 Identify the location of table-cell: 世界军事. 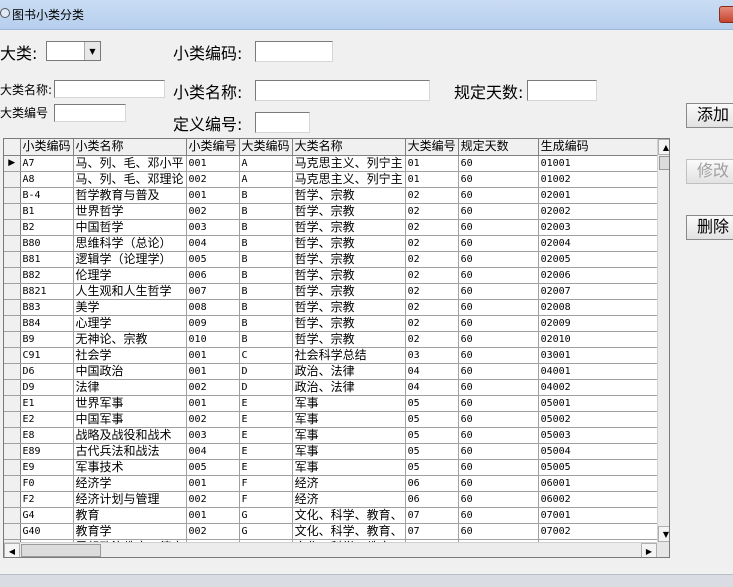
(130, 403).